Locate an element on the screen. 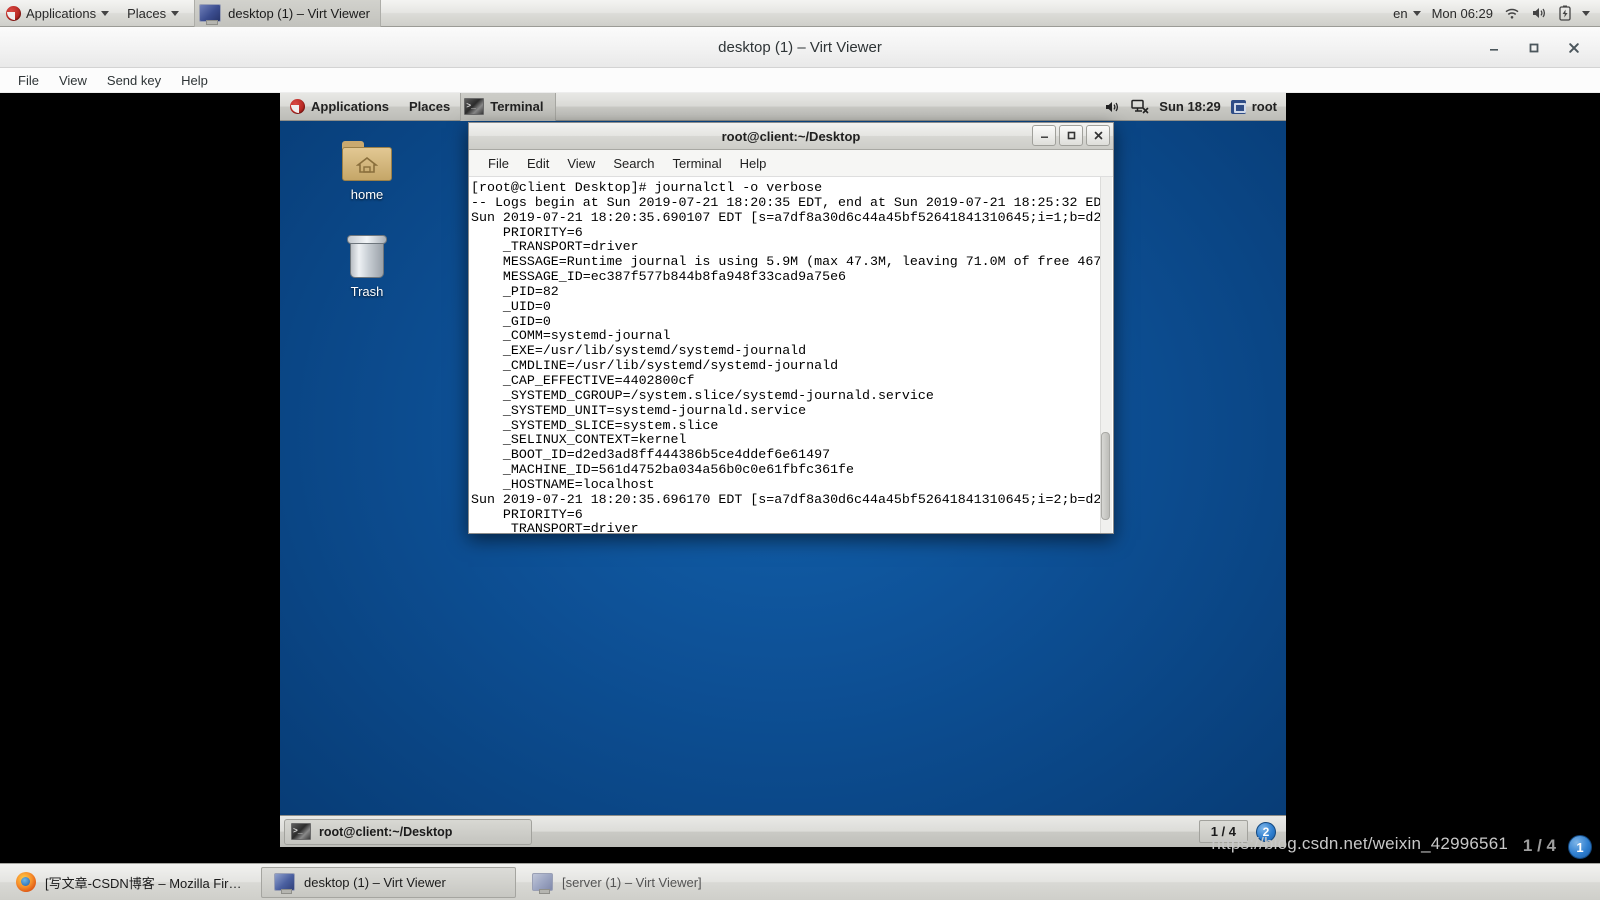  terminal-title: root@client:~/Desktop is located at coordinates (791, 136).